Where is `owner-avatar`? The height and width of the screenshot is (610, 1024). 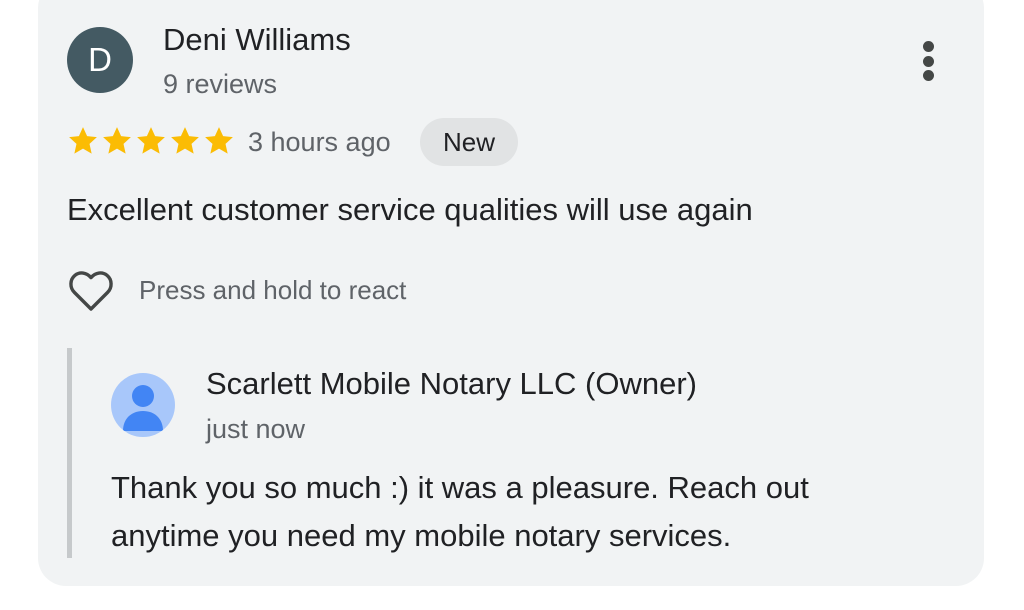 owner-avatar is located at coordinates (143, 405).